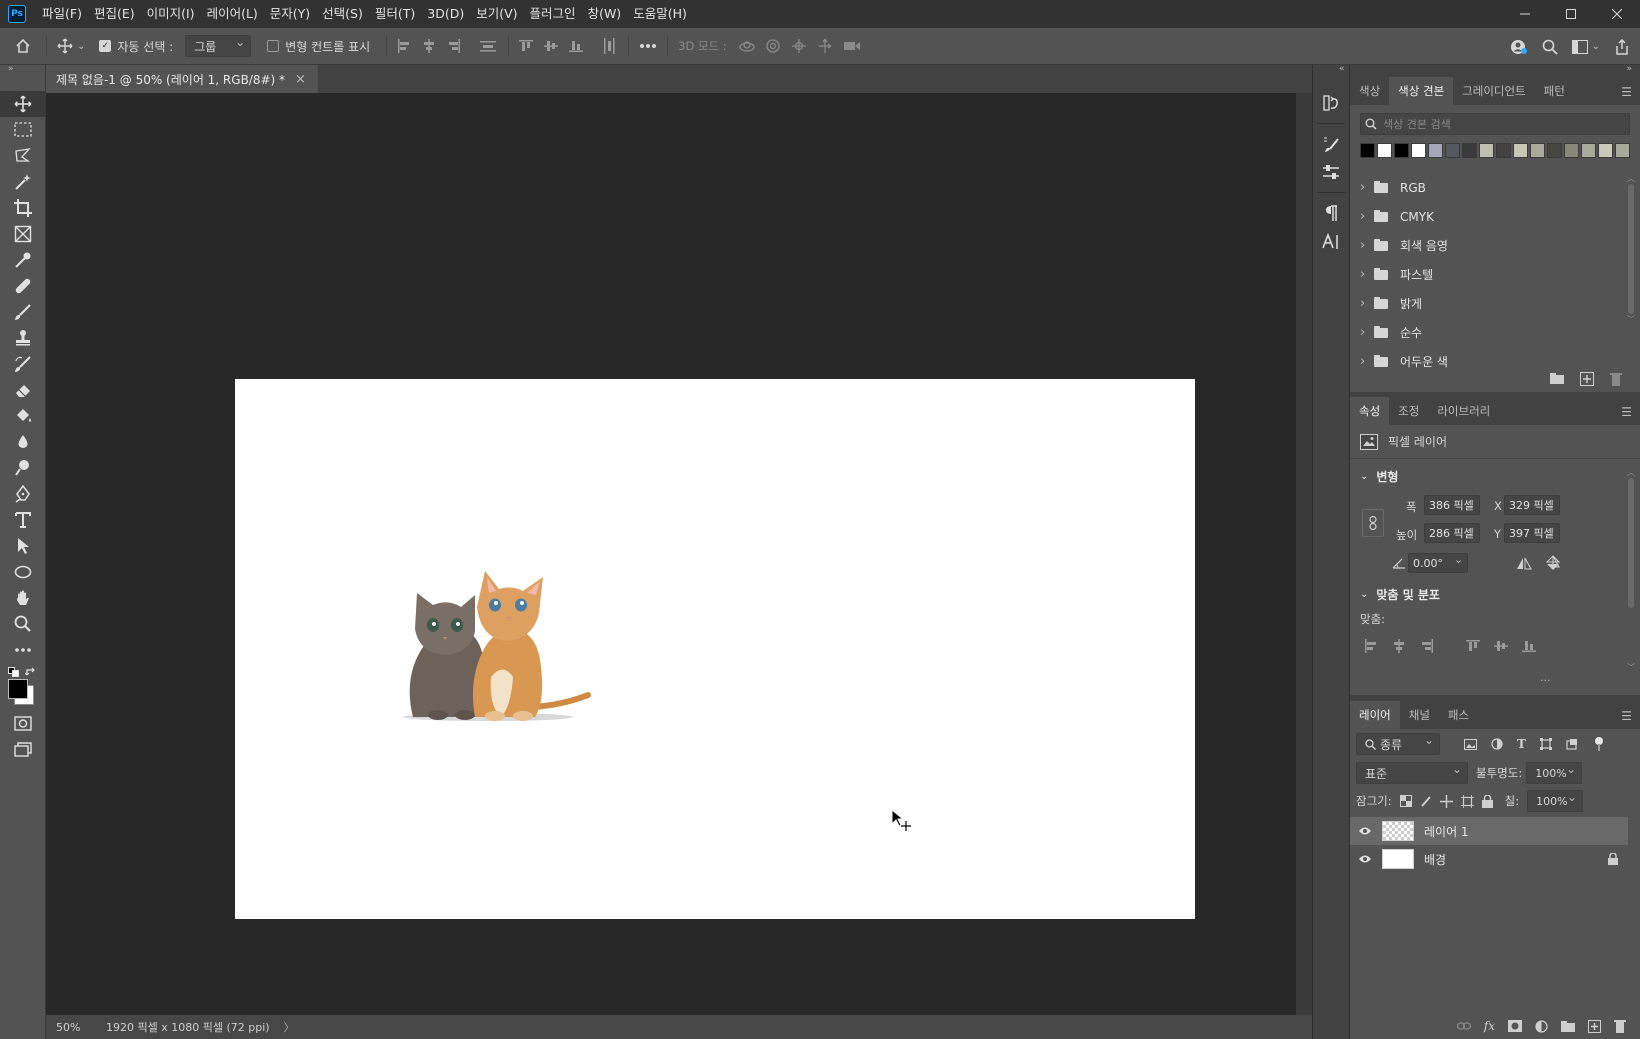 This screenshot has width=1640, height=1039. What do you see at coordinates (1497, 744) in the screenshot?
I see `filter-adjustment-icon` at bounding box center [1497, 744].